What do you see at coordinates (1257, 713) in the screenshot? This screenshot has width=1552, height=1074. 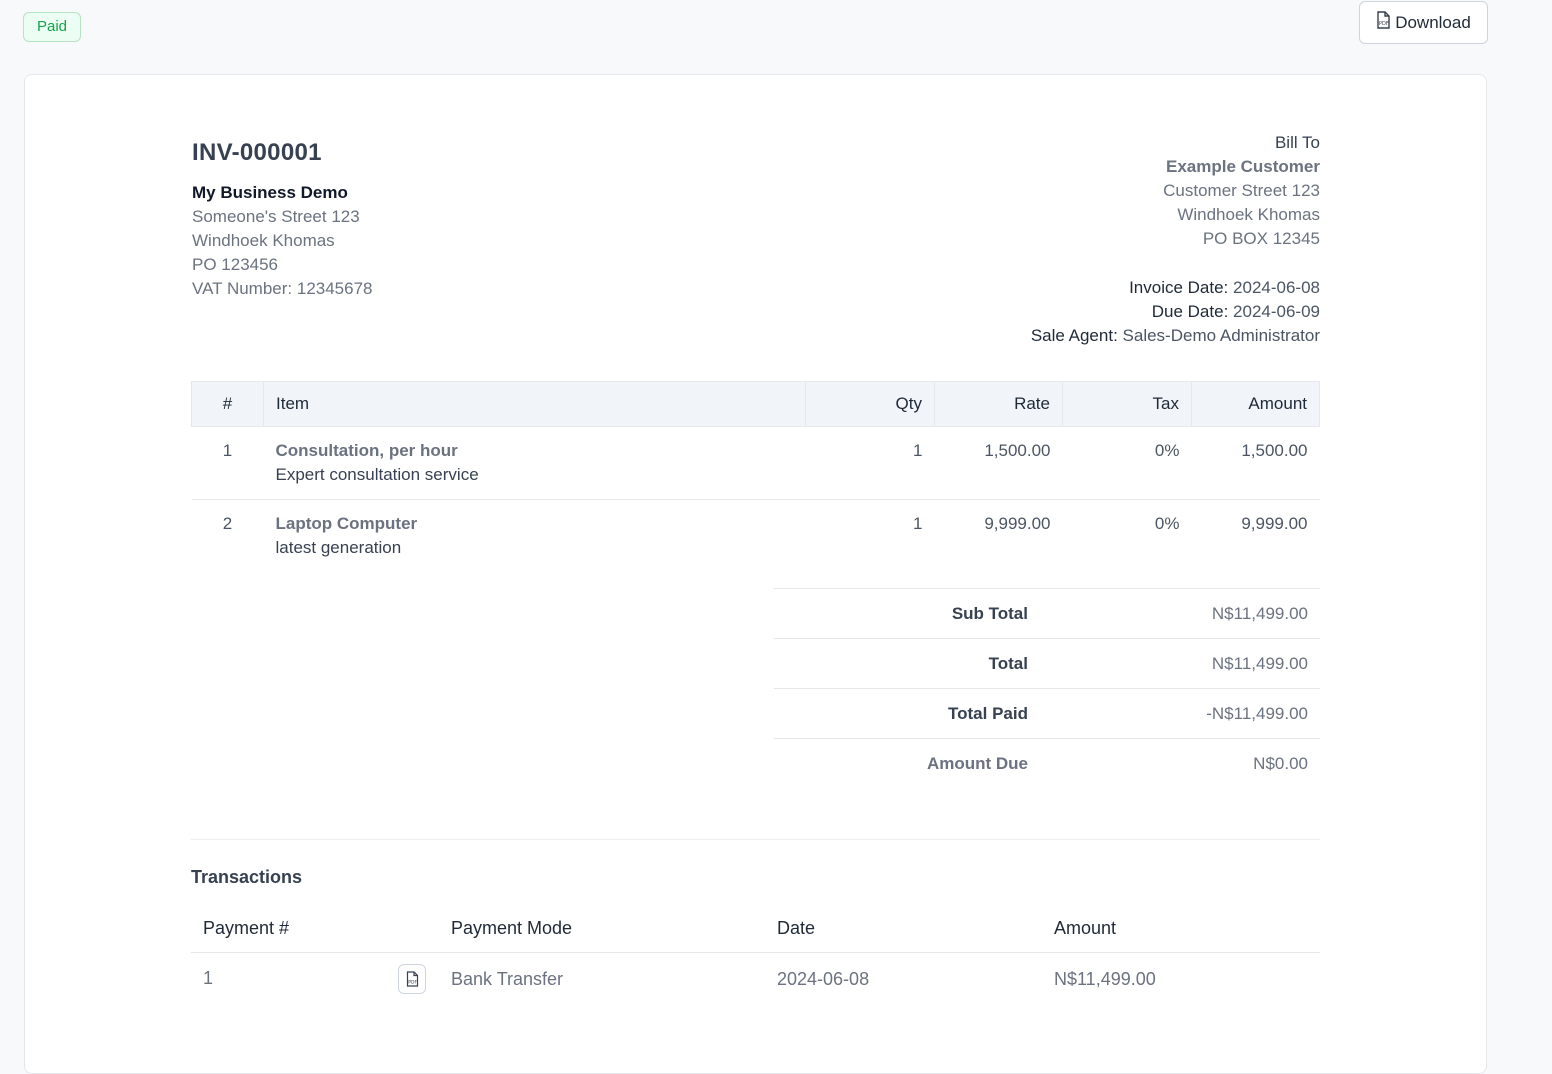 I see `total-paid-value: -N$11,499.00` at bounding box center [1257, 713].